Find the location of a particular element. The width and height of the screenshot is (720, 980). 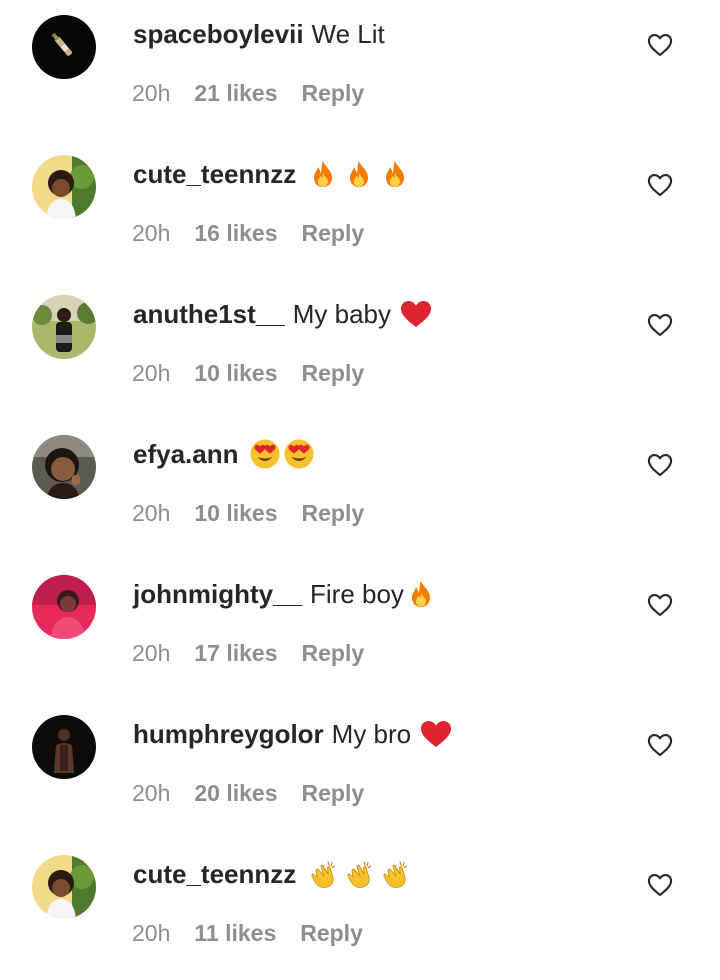

comment-item: efya.ann 20h 10 likes Reply is located at coordinates (360, 490).